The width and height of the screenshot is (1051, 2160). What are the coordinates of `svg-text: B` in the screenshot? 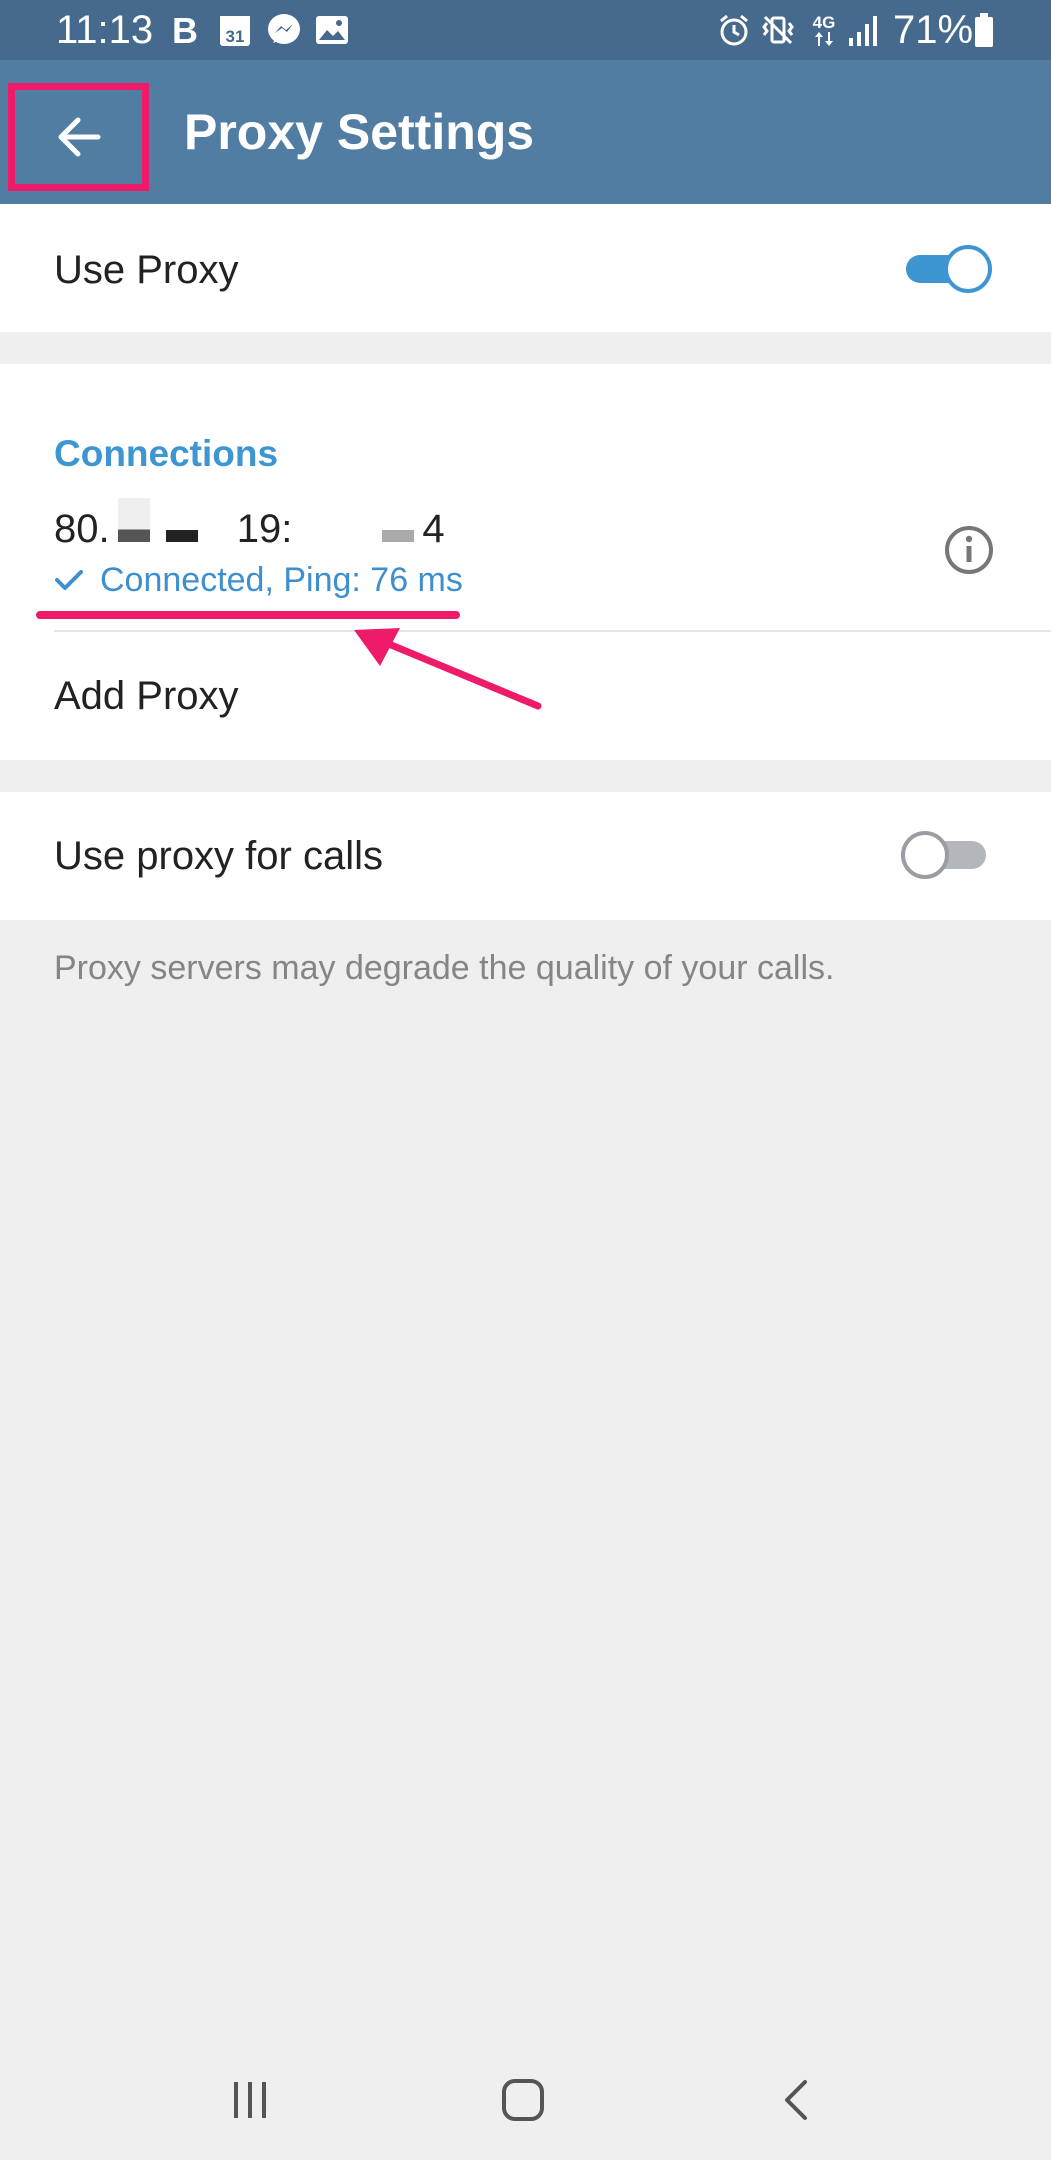 It's located at (185, 30).